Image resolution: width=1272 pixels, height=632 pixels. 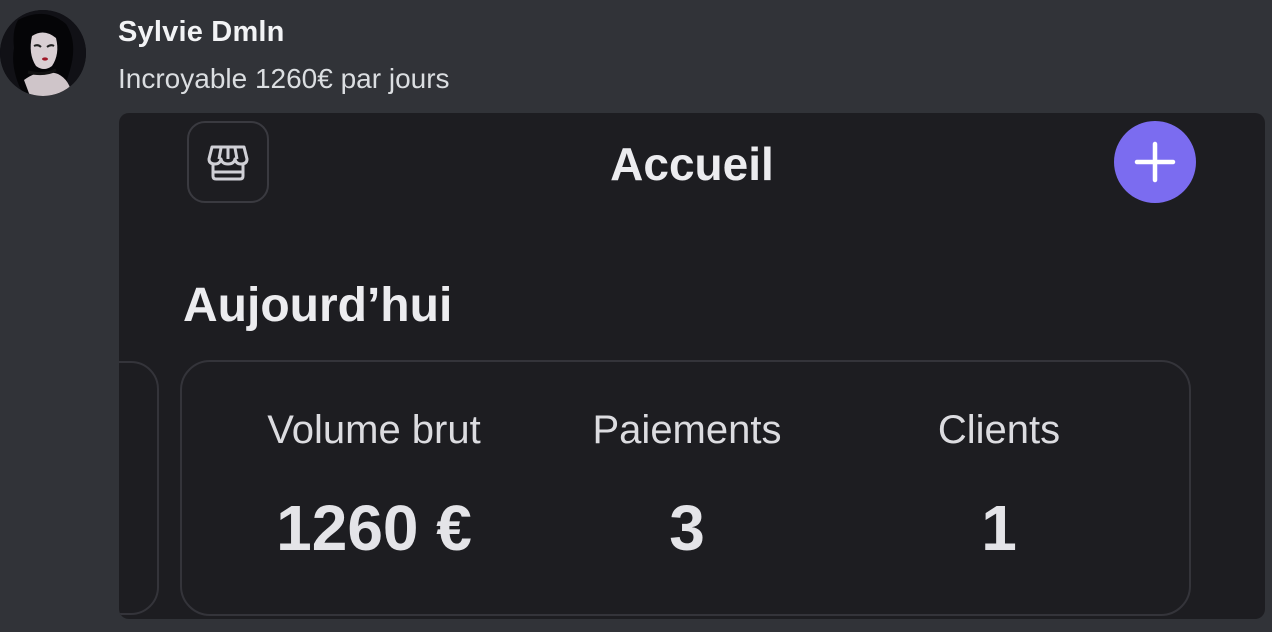 I want to click on add-button, so click(x=1155, y=162).